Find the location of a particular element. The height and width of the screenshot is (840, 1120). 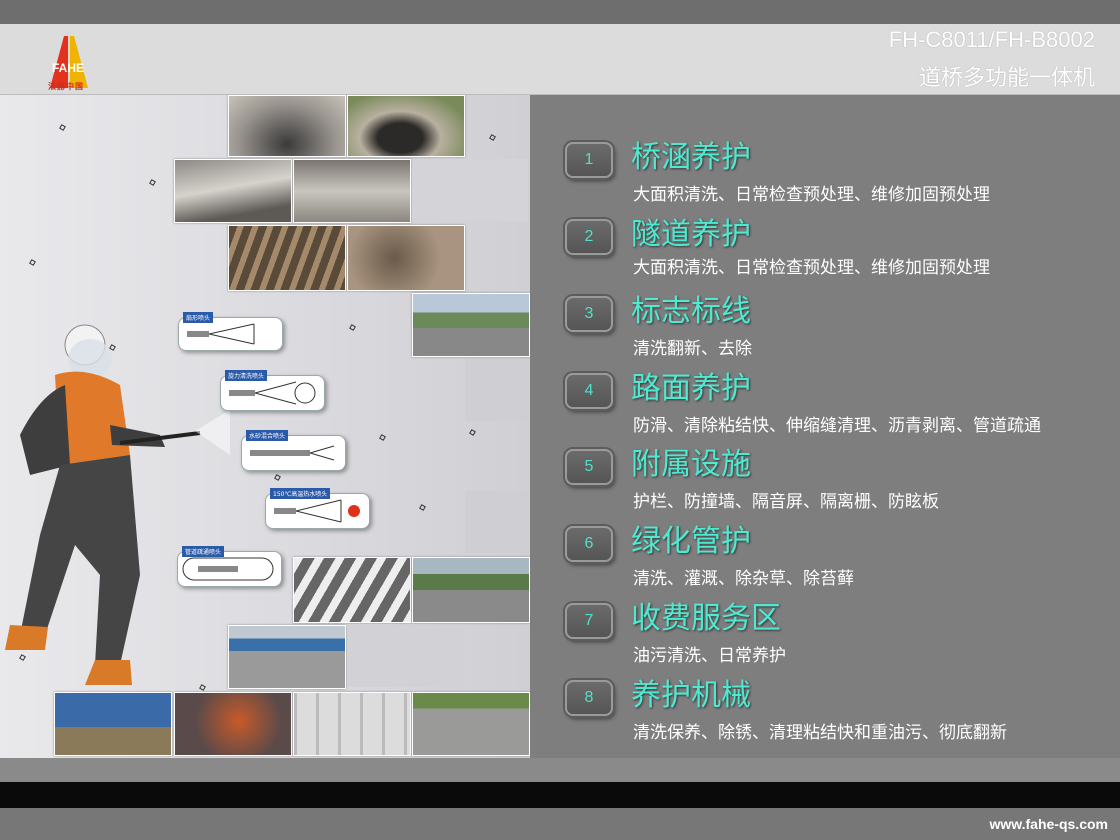

rust-removal-photo is located at coordinates (233, 724).